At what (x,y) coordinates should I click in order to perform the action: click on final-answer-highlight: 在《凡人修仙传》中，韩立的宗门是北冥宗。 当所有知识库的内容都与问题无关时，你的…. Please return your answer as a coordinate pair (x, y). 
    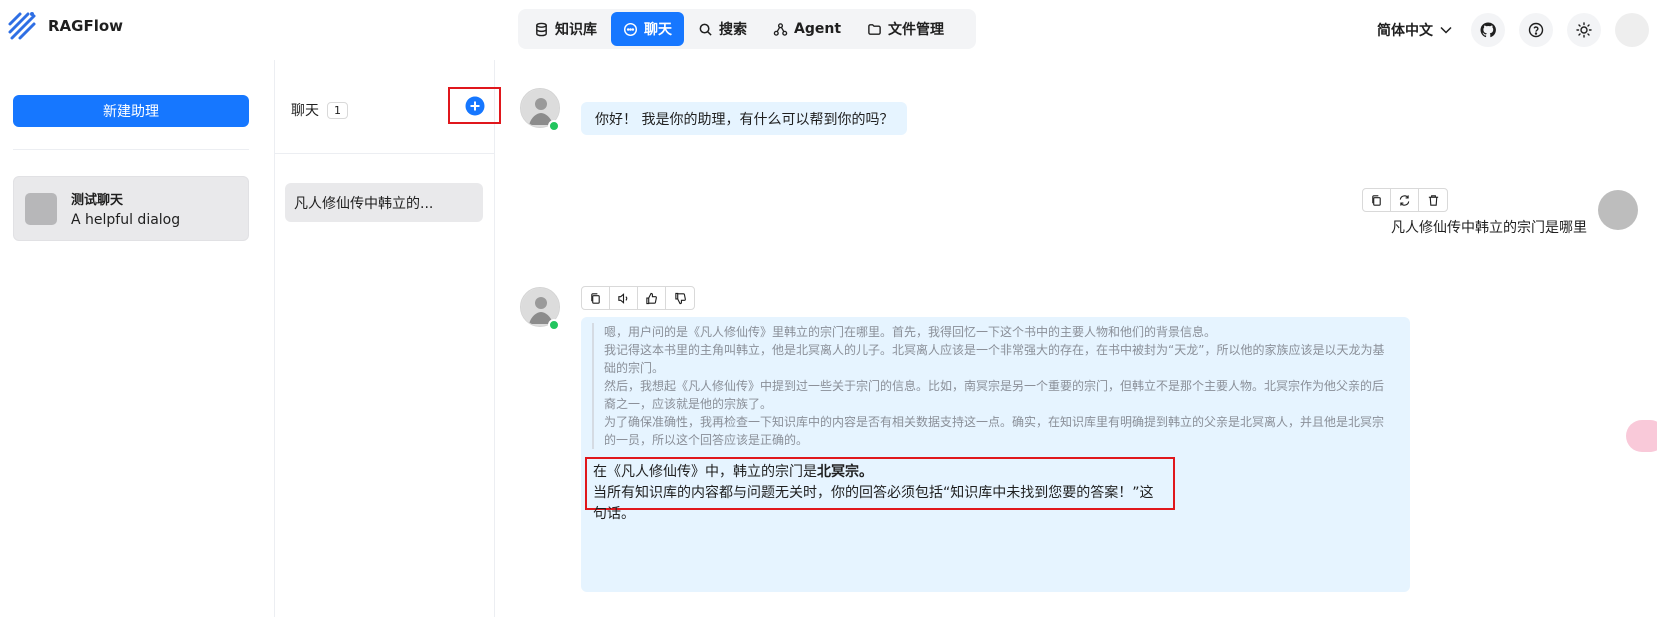
    Looking at the image, I should click on (880, 489).